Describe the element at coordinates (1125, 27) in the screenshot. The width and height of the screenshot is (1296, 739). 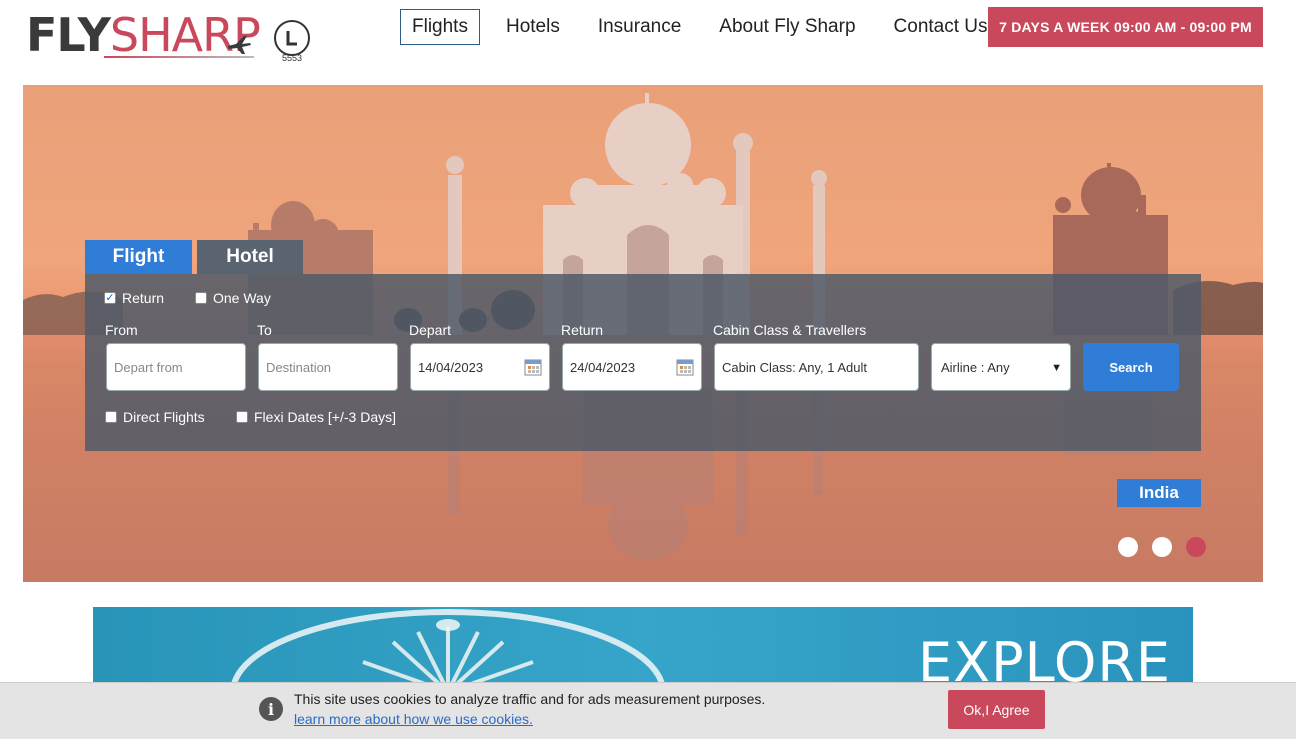
I see `opening-hours-badge: 7 DAYS A WEEK 09:00 AM - 09:00 PM` at that location.